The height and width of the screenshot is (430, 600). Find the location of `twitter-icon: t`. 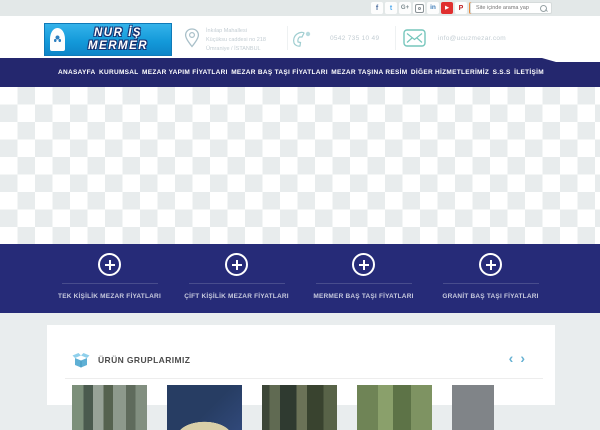

twitter-icon: t is located at coordinates (391, 8).